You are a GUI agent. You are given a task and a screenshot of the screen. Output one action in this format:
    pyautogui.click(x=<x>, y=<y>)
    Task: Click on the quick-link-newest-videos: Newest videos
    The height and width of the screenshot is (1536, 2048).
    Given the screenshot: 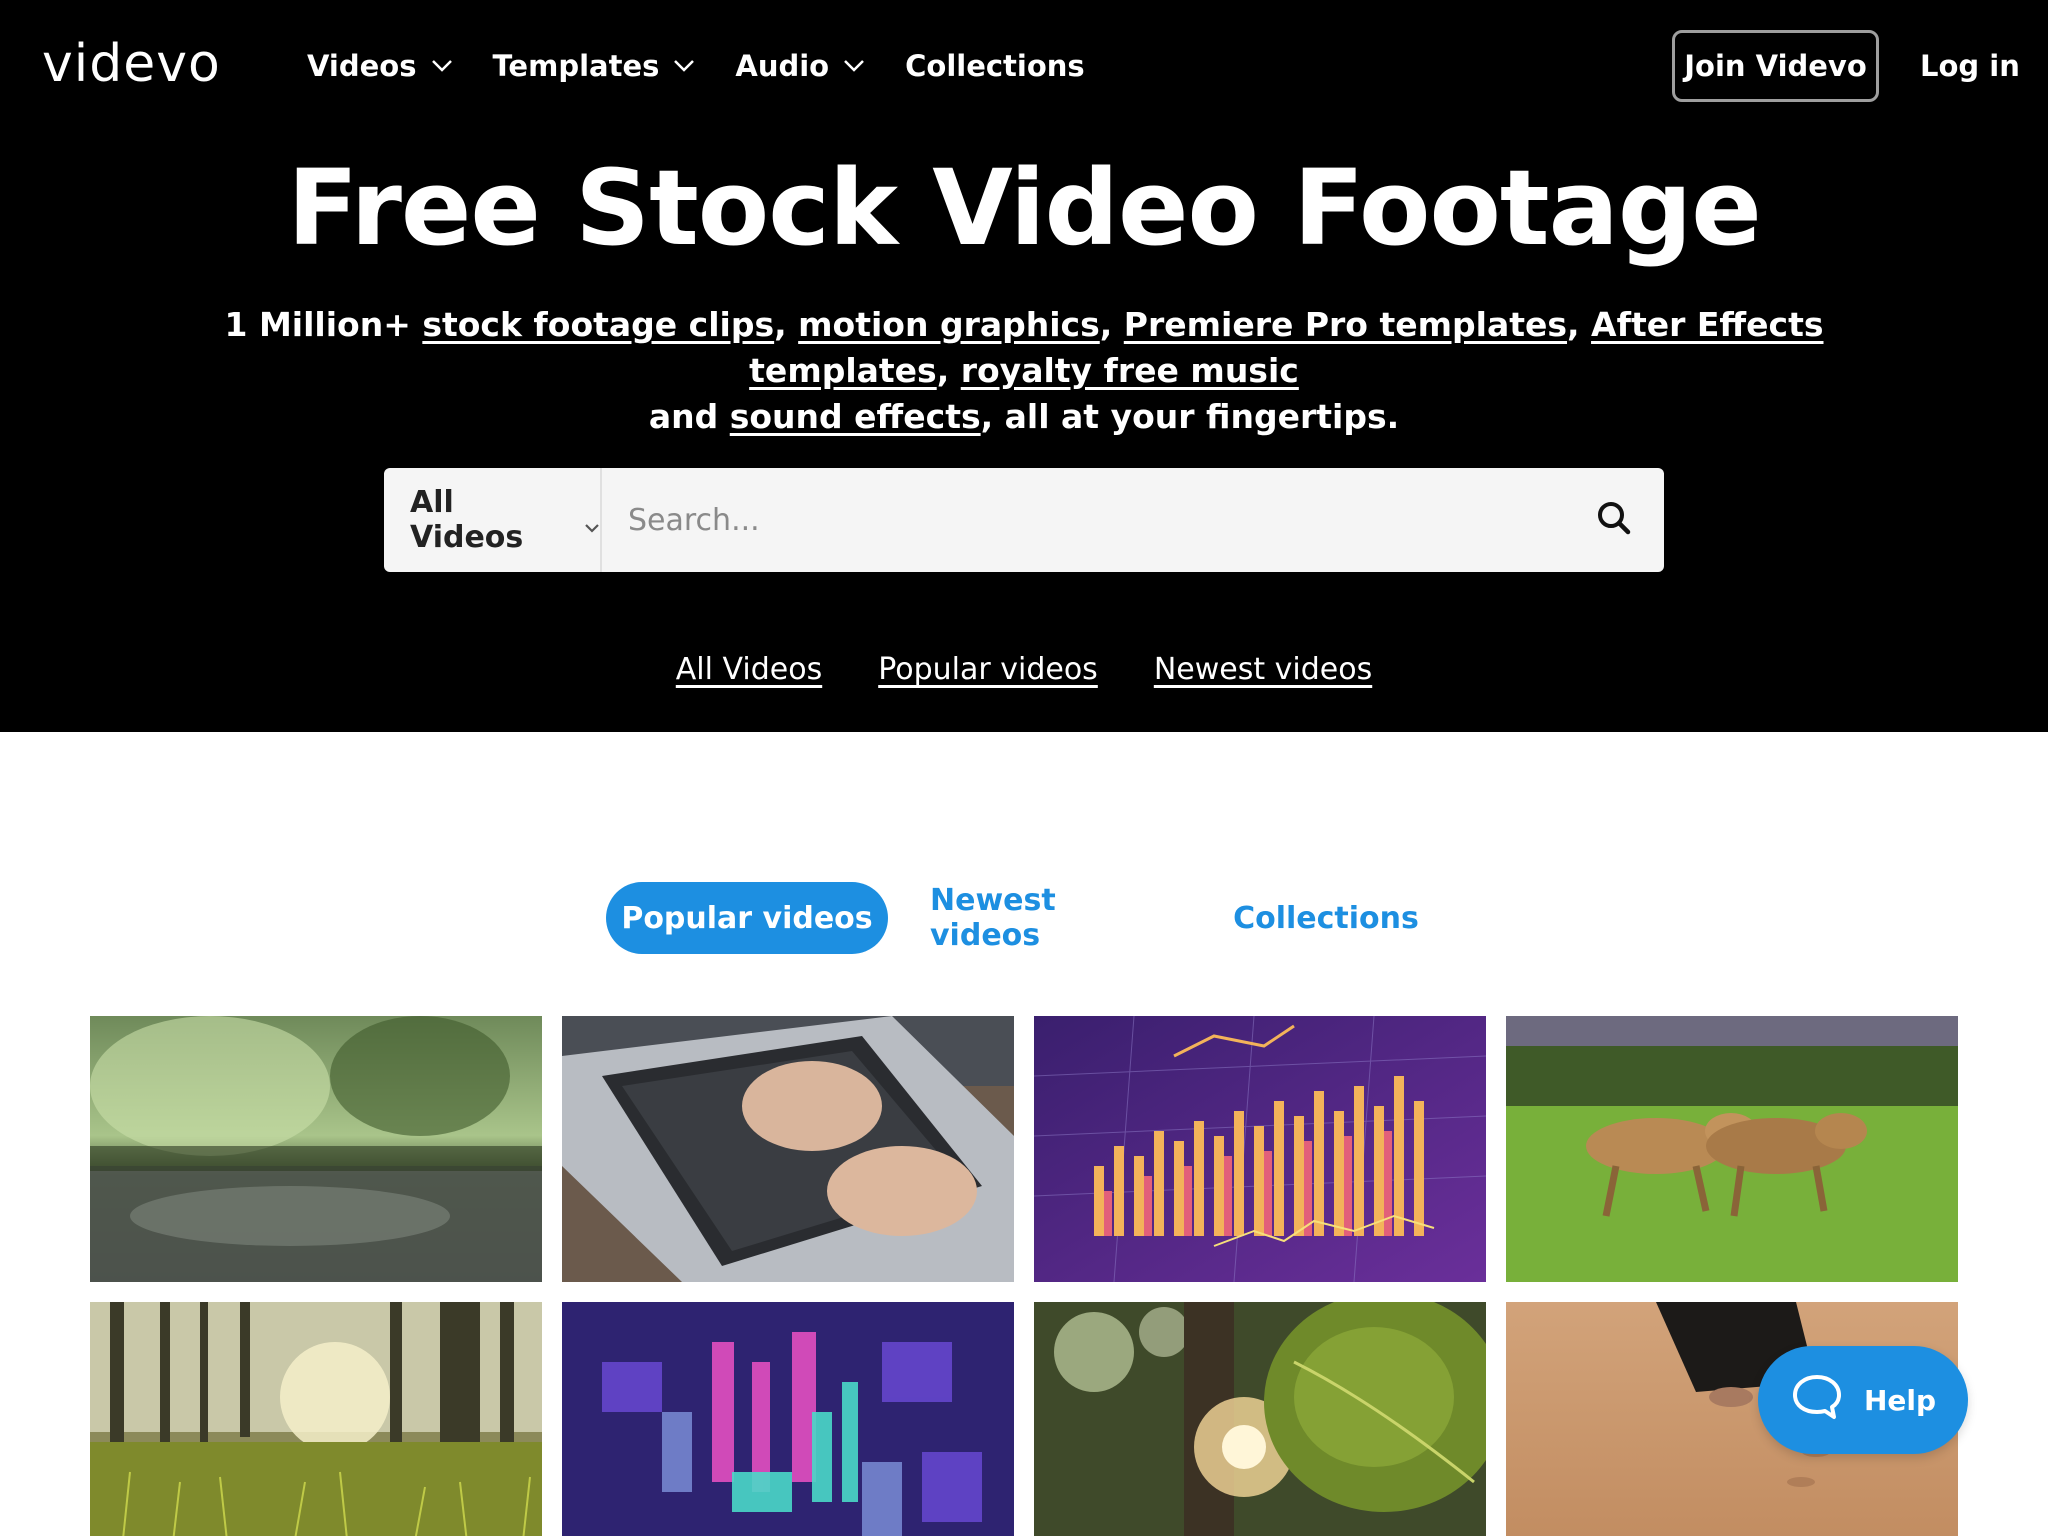 What is the action you would take?
    pyautogui.click(x=1263, y=670)
    